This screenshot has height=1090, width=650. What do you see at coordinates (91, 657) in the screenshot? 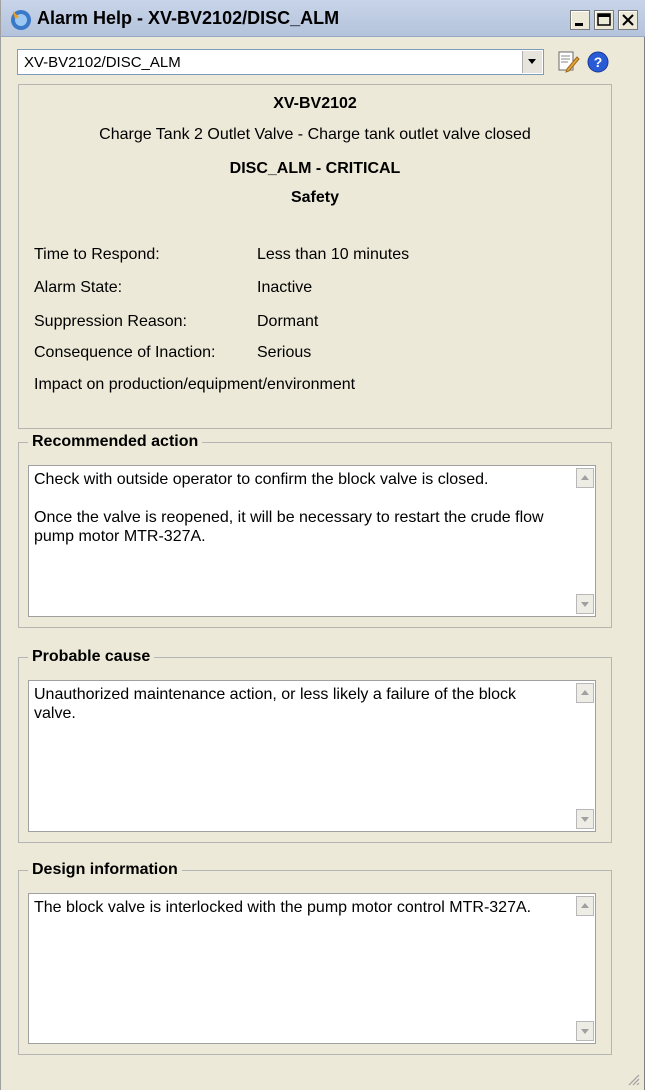
I see `probable-cause-title: Probable cause` at bounding box center [91, 657].